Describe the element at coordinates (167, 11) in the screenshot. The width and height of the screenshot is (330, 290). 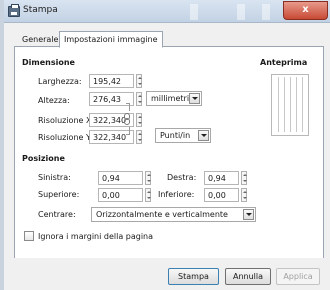
I see `title-bar: Stampa x` at that location.